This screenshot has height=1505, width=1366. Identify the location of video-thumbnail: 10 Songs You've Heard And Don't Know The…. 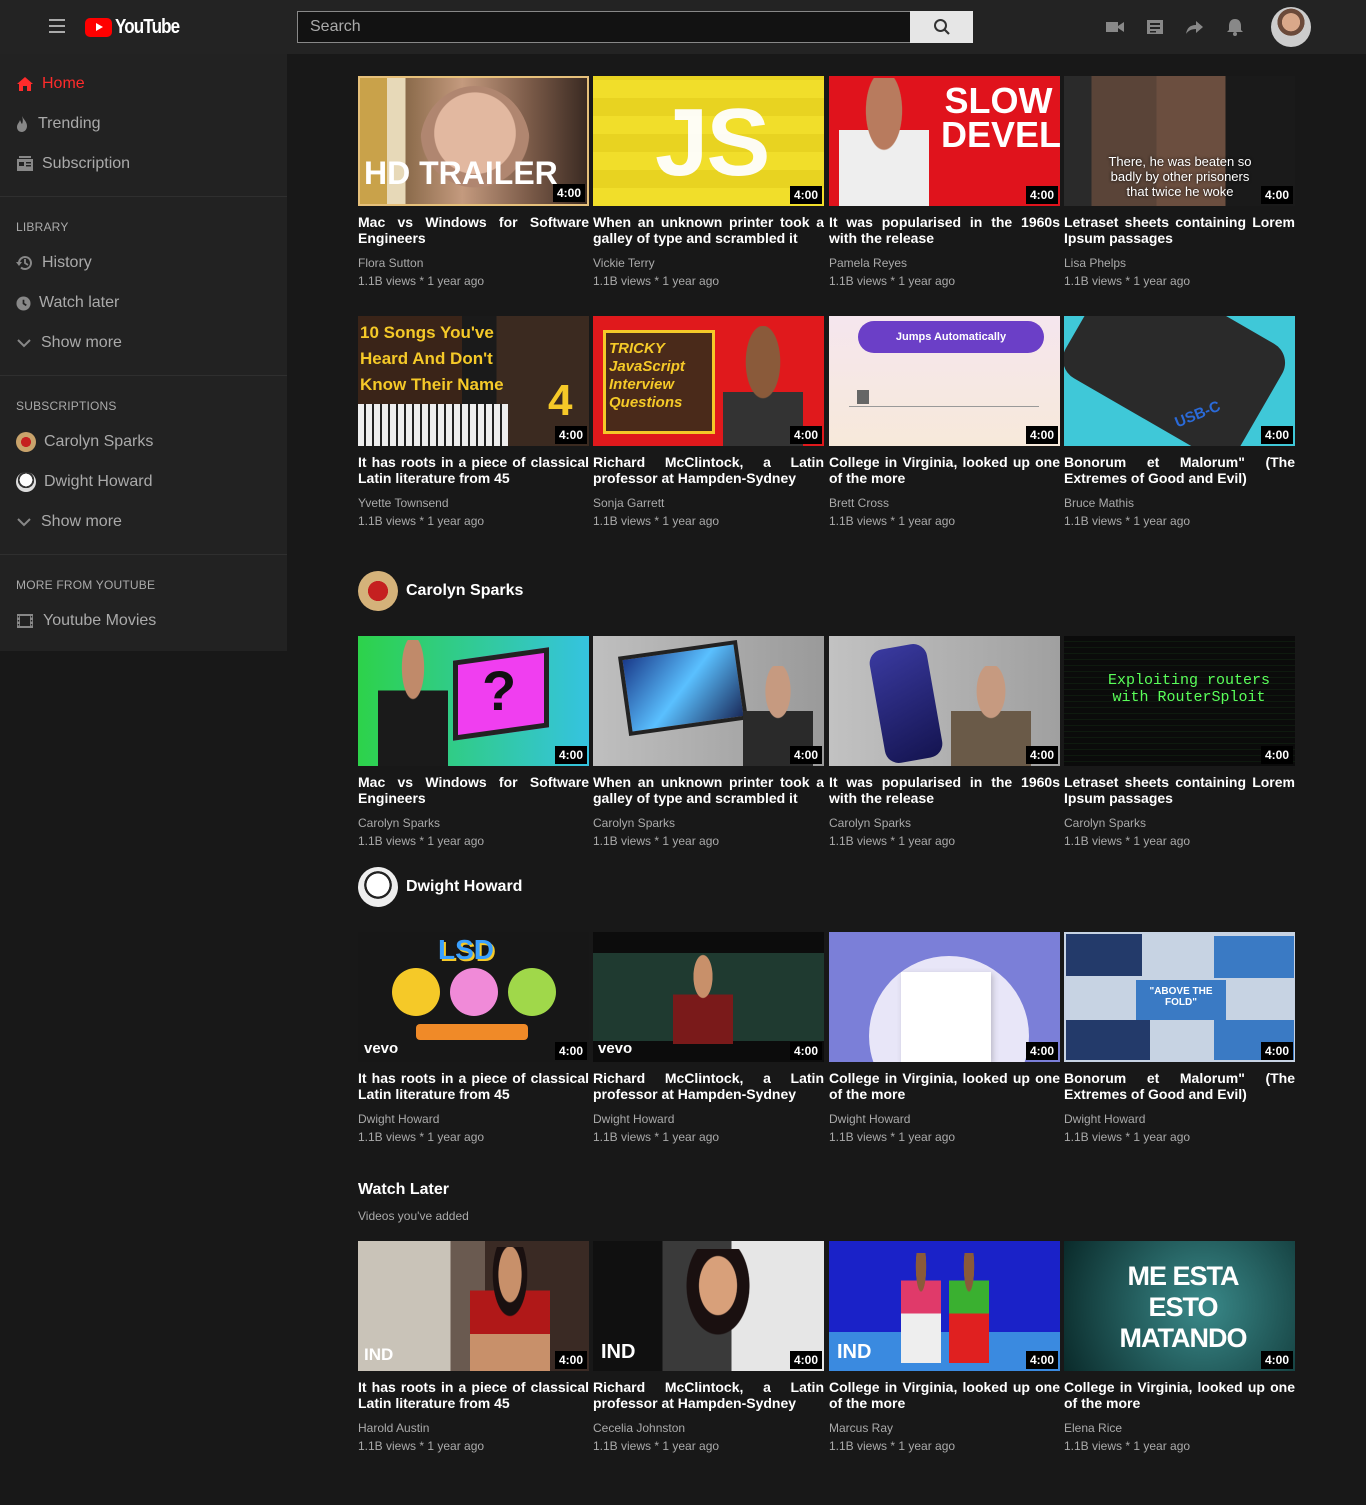
(473, 381).